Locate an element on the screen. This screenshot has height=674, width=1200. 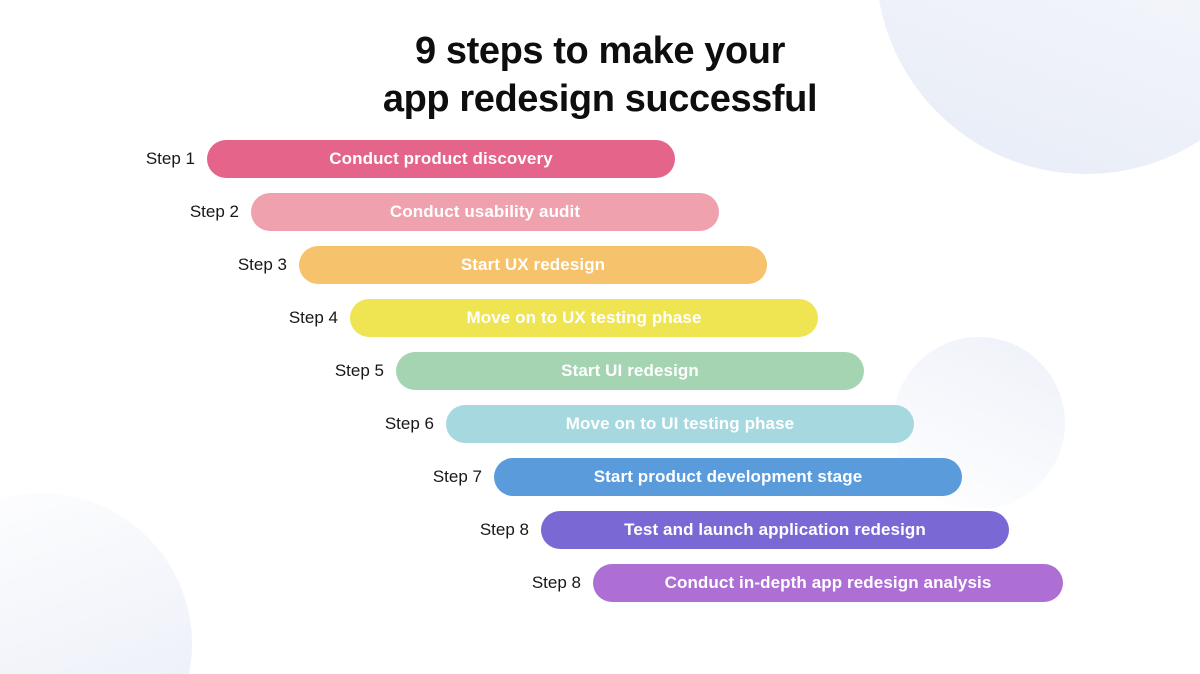
step-bar-label: Move on to UX testing phase is located at coordinates (584, 317).